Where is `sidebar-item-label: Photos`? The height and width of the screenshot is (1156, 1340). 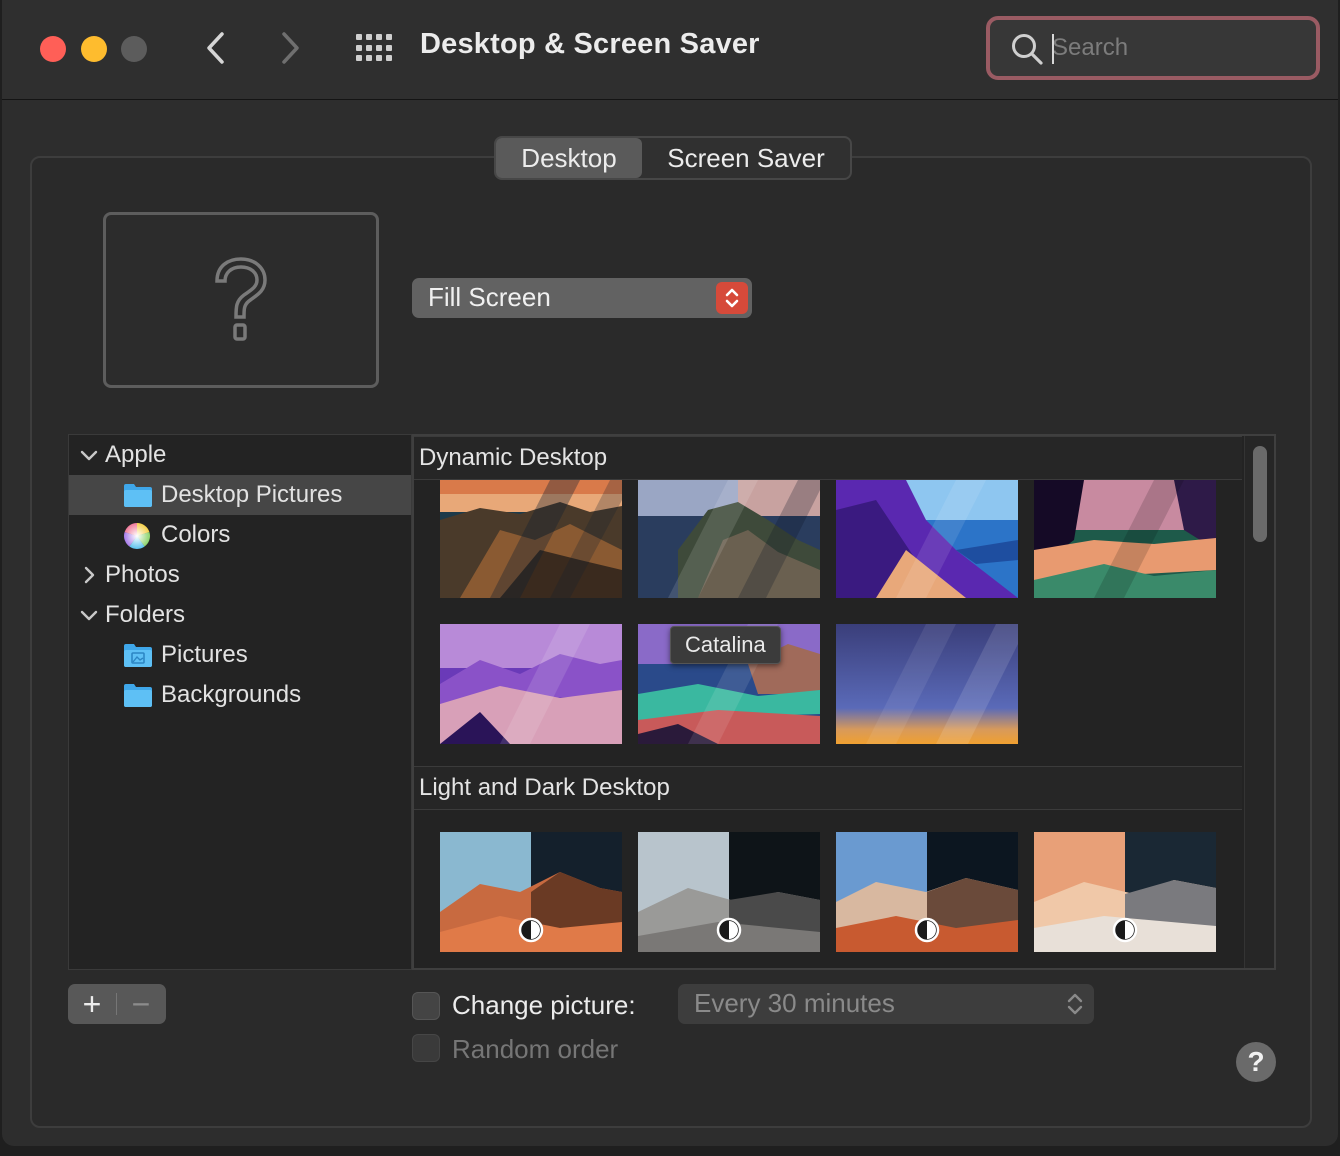 sidebar-item-label: Photos is located at coordinates (142, 574).